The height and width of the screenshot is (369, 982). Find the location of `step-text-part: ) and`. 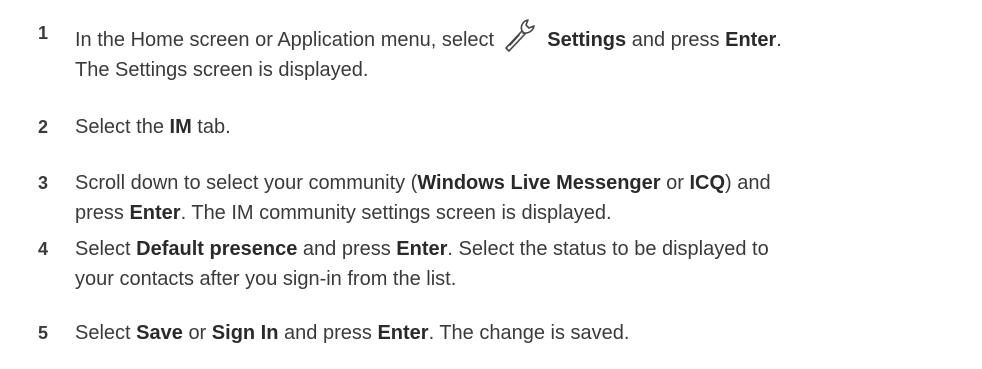

step-text-part: ) and is located at coordinates (748, 183).